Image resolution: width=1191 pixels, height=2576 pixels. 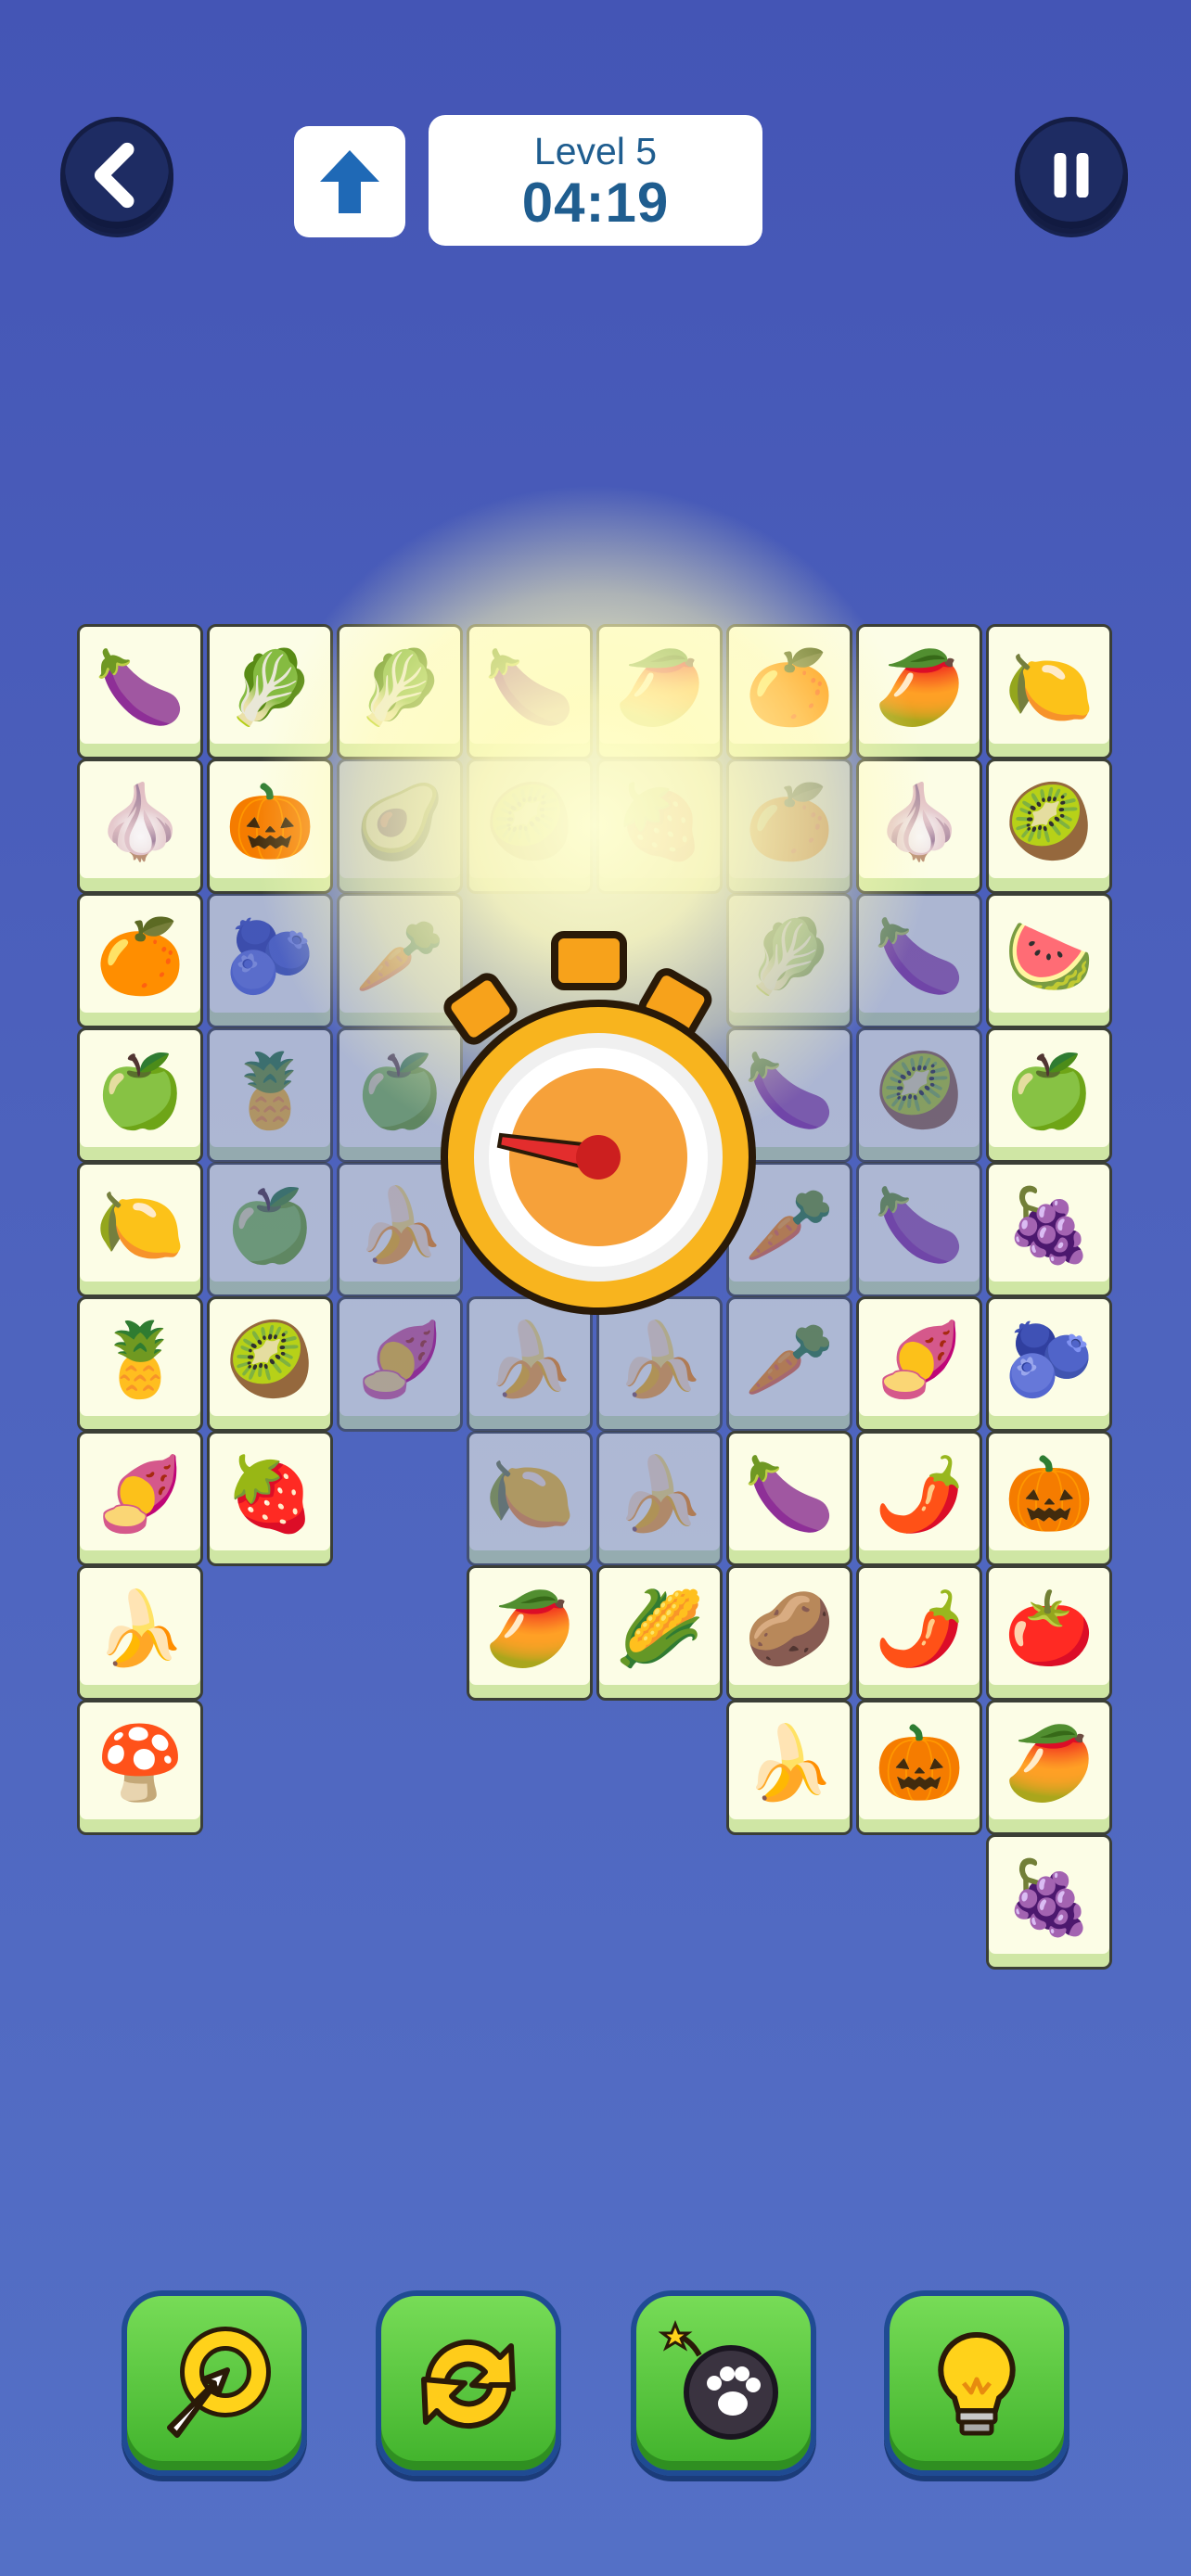 What do you see at coordinates (718, 2379) in the screenshot?
I see `bomb-icon` at bounding box center [718, 2379].